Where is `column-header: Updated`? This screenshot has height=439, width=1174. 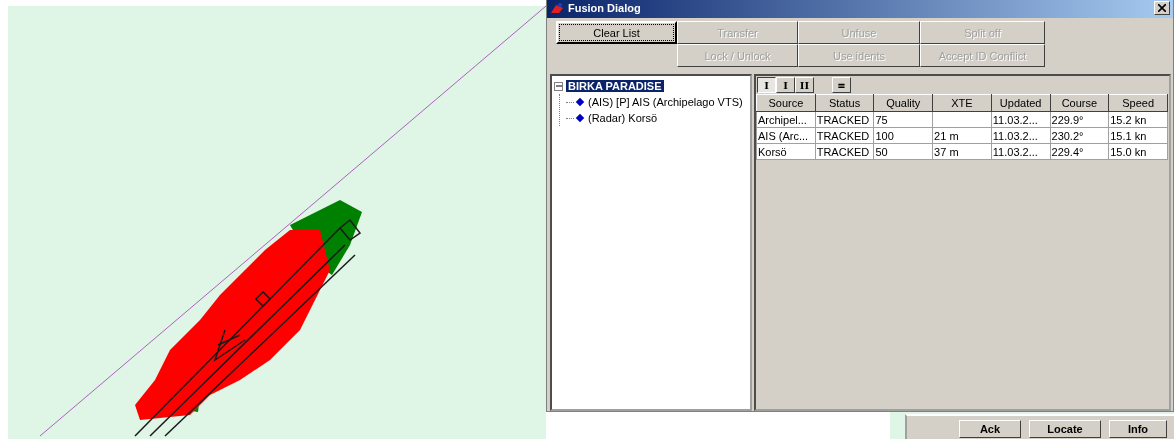 column-header: Updated is located at coordinates (1020, 103).